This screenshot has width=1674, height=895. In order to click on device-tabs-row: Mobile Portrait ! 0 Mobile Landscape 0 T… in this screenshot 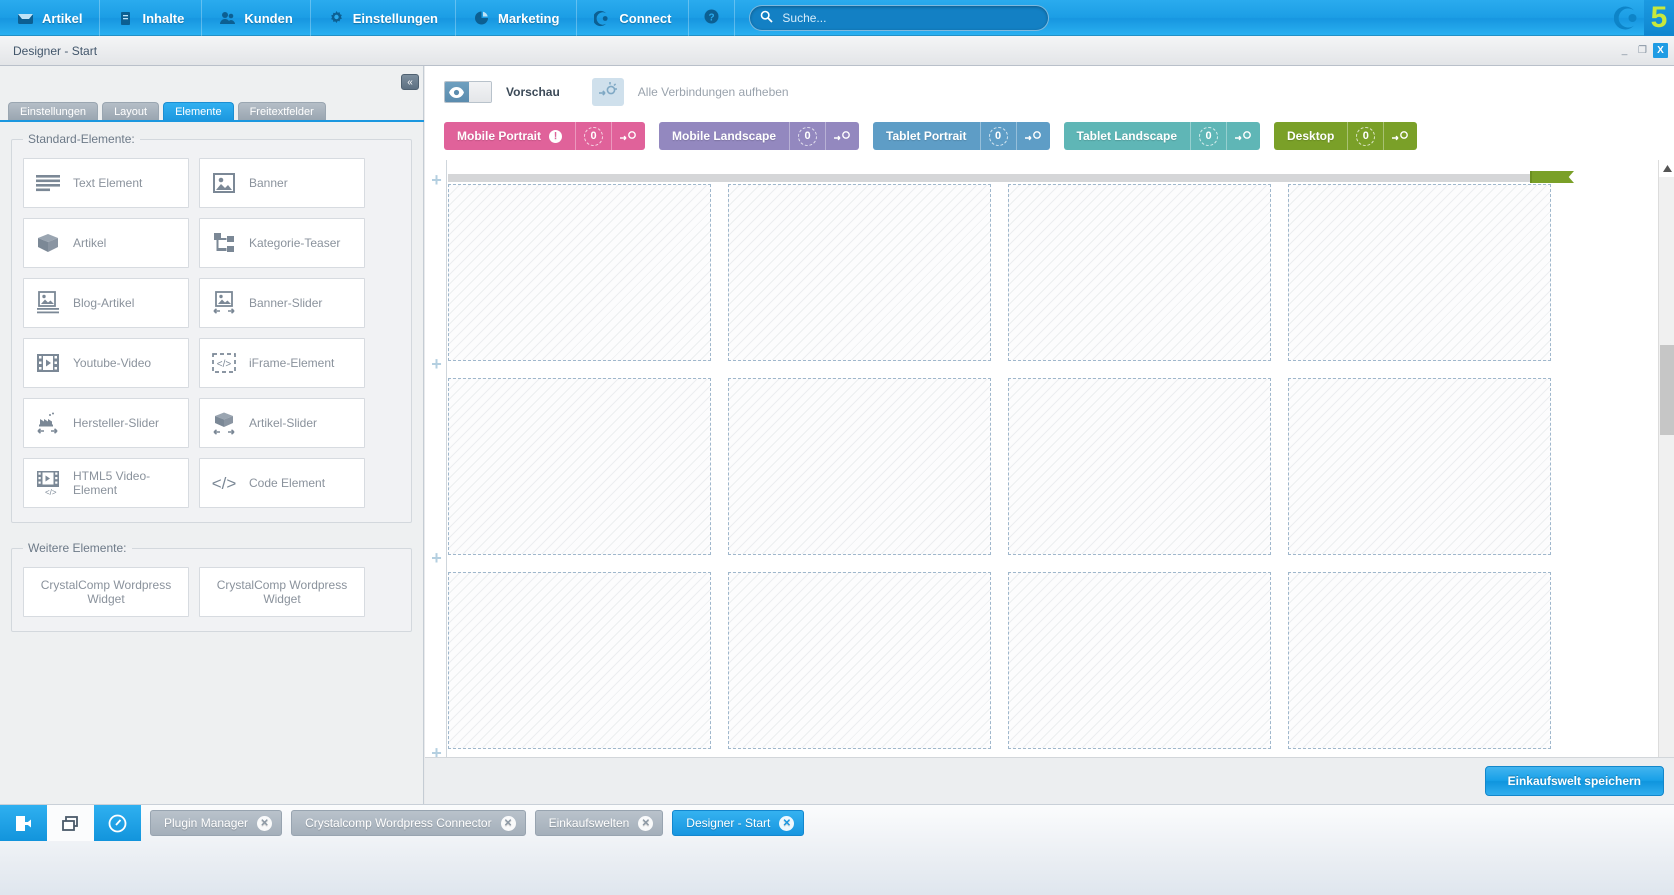, I will do `click(931, 136)`.